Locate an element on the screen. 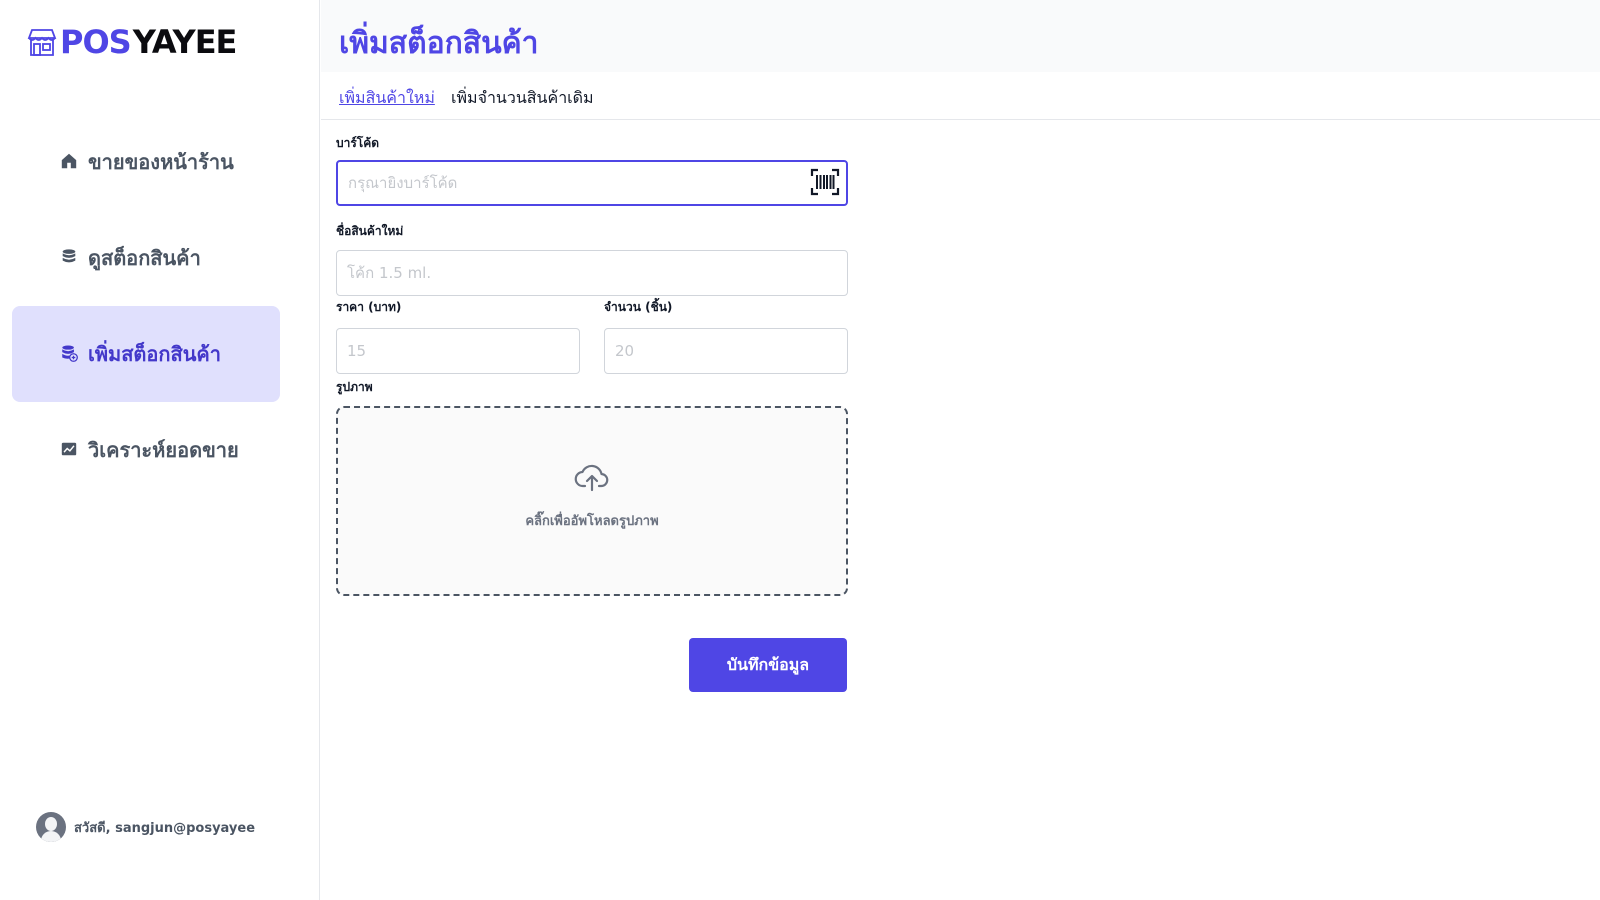 Image resolution: width=1600 pixels, height=900 pixels. quantity-input is located at coordinates (726, 351).